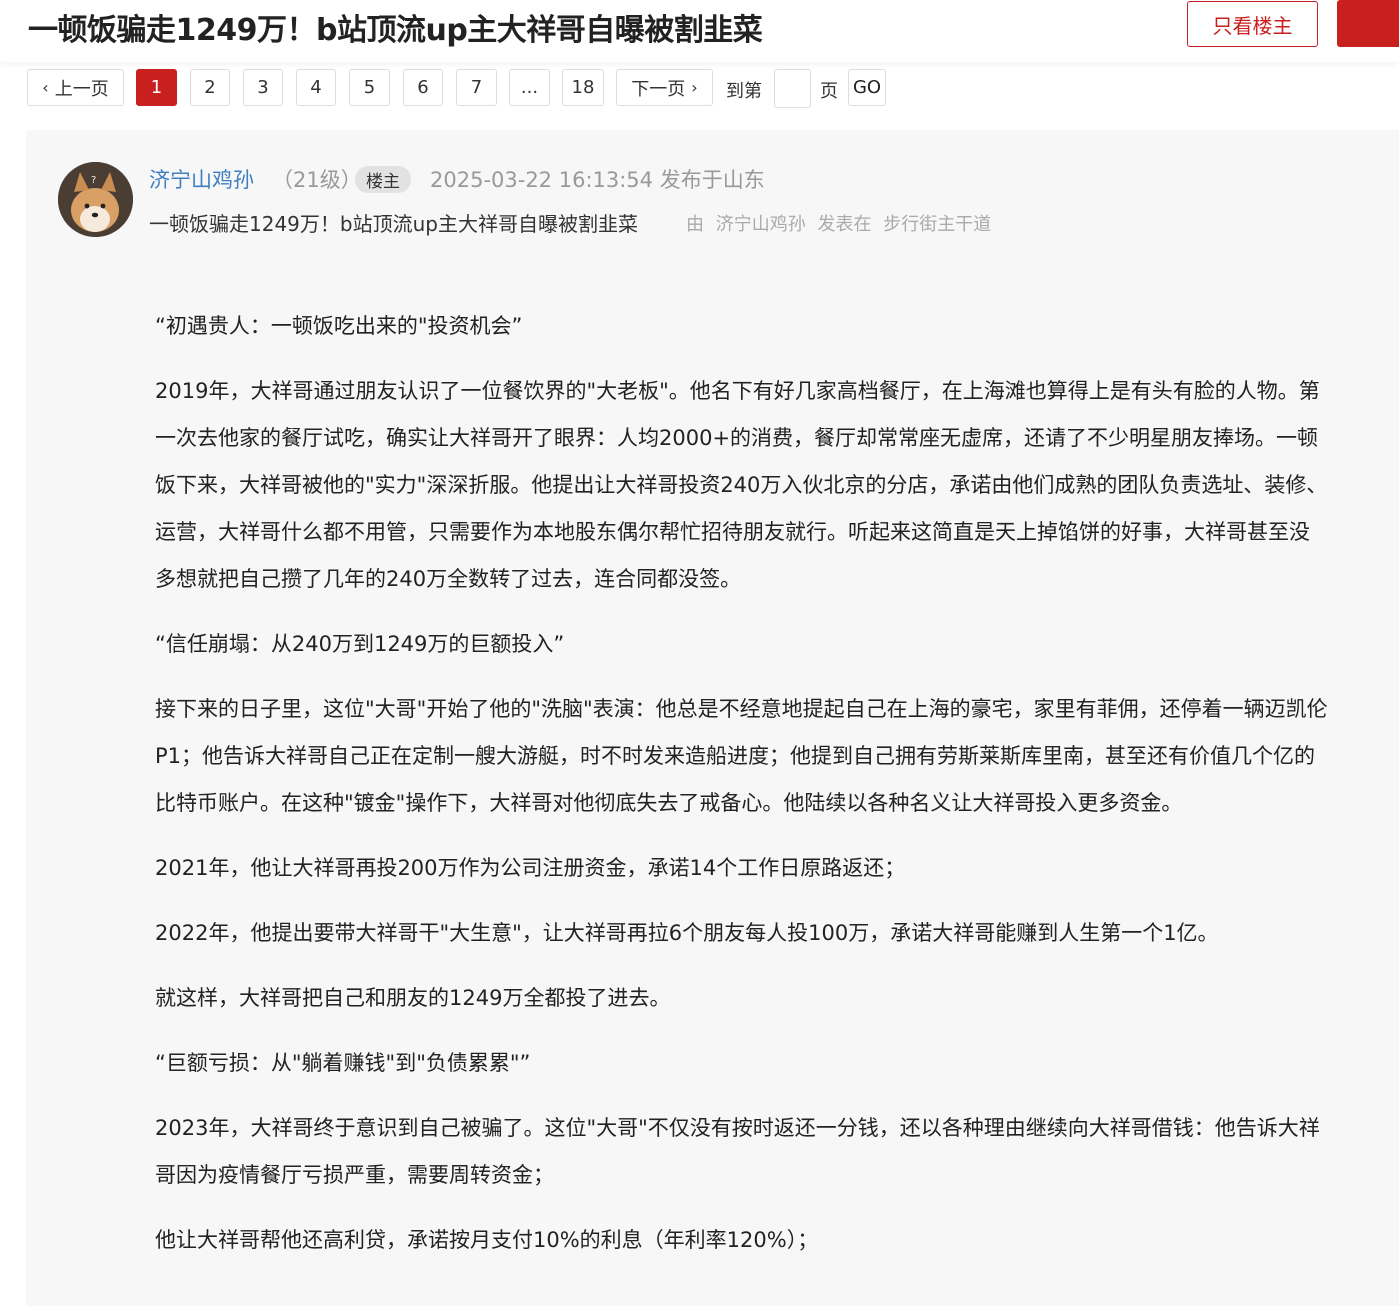 The height and width of the screenshot is (1306, 1399). What do you see at coordinates (343, 1063) in the screenshot?
I see `section-heading: “巨额亏损：从"躺着赚钱"到"负债累累"”` at bounding box center [343, 1063].